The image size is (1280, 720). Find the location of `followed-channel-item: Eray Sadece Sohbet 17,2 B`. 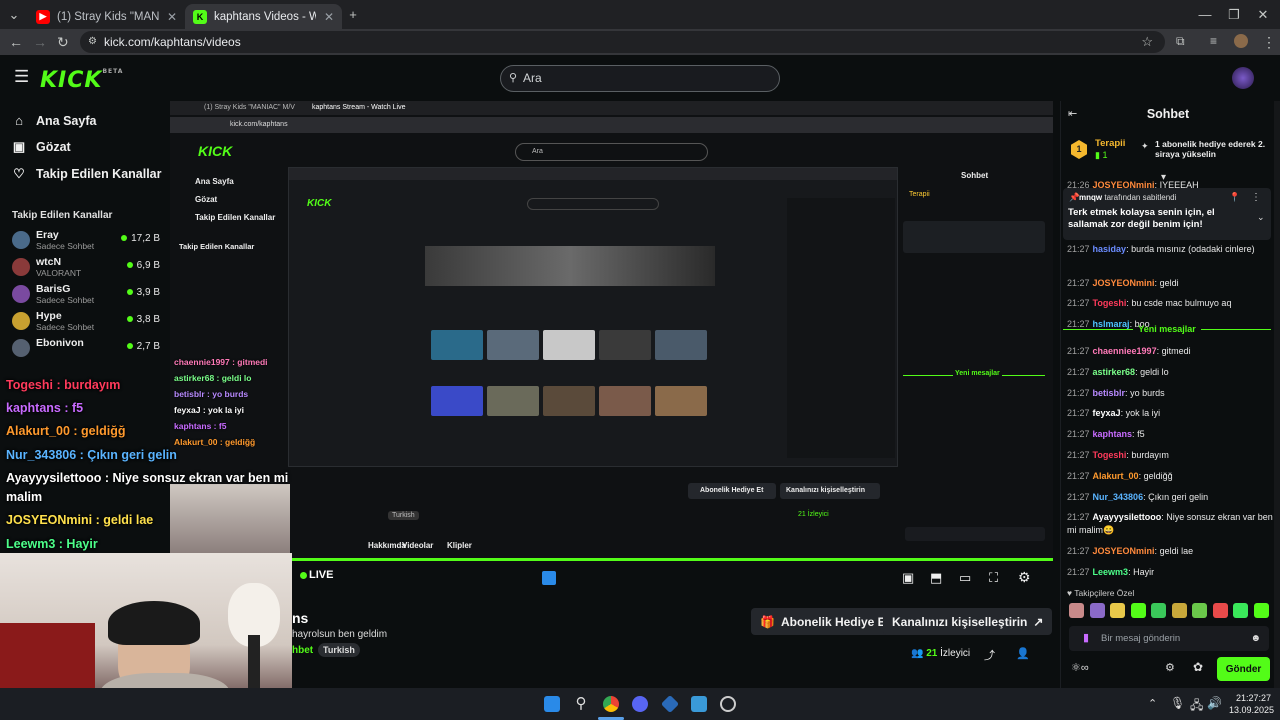

followed-channel-item: Eray Sadece Sohbet 17,2 B is located at coordinates (86, 240).